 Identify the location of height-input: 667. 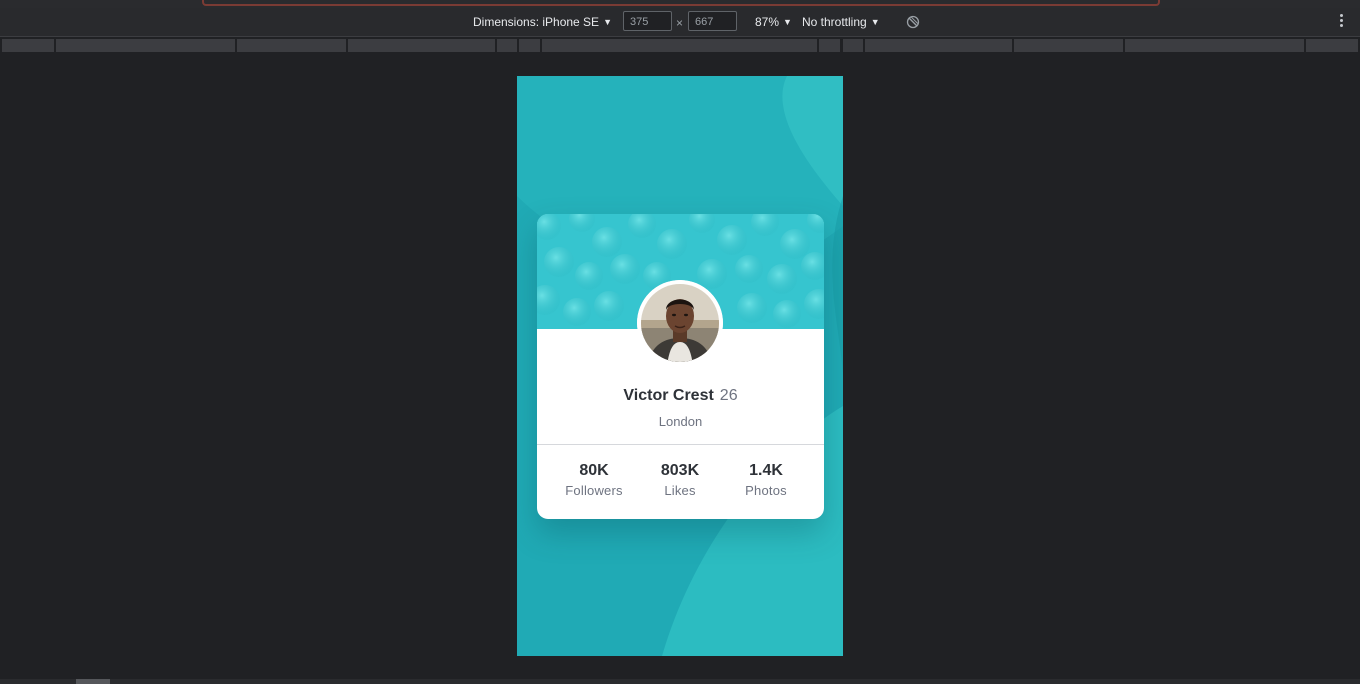
(712, 21).